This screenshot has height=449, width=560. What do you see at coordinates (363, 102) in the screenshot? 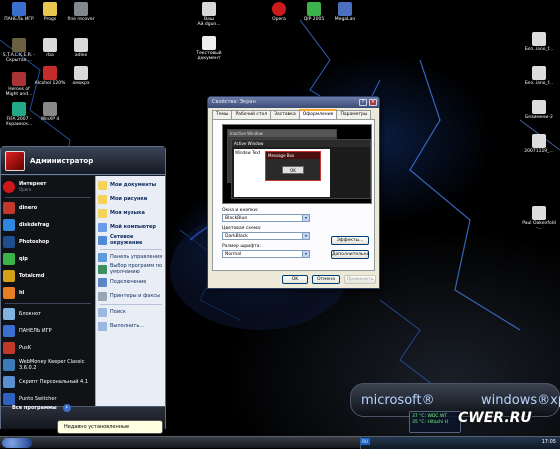
I see `help-button: ?` at bounding box center [363, 102].